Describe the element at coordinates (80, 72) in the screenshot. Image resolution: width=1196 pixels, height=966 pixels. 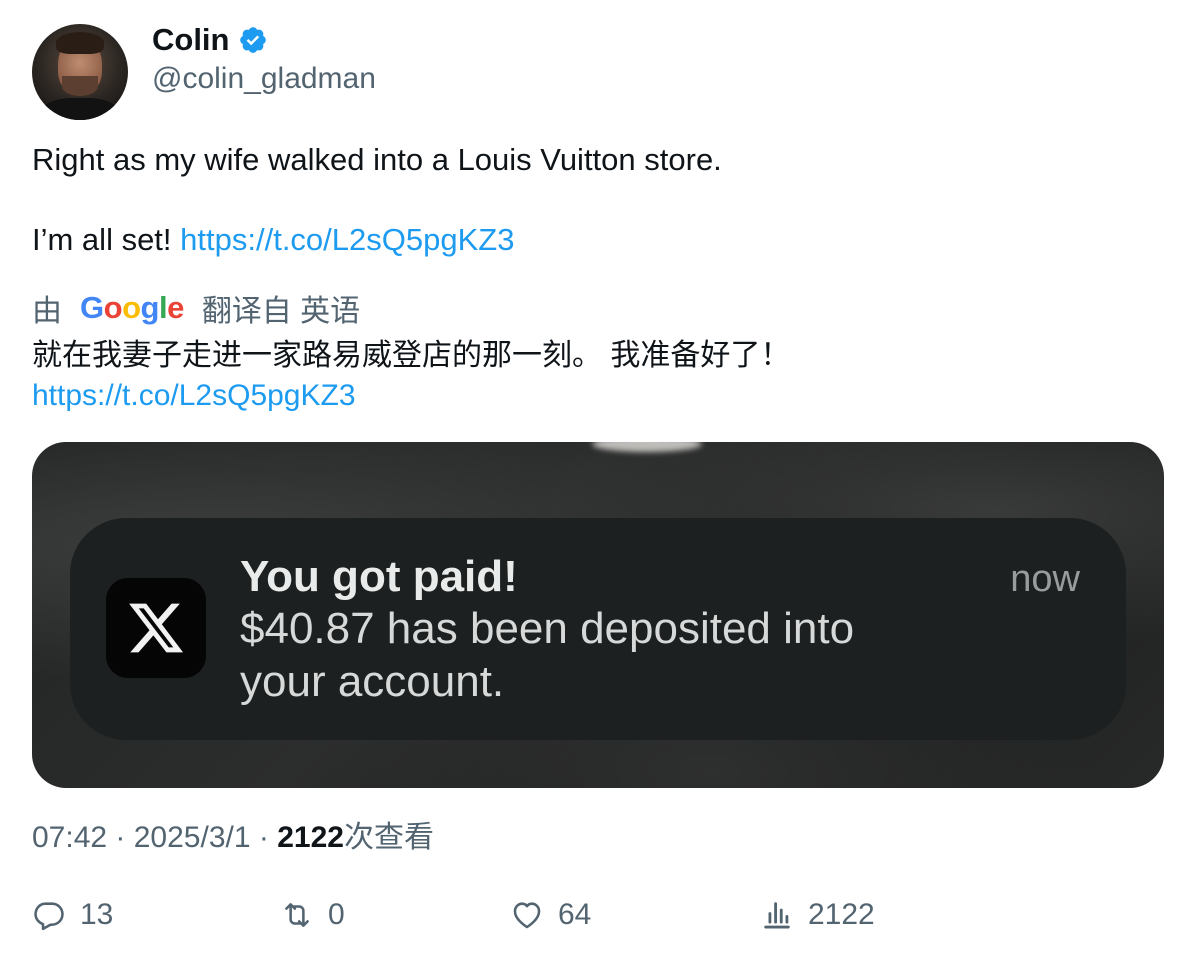
I see `author-avatar` at that location.